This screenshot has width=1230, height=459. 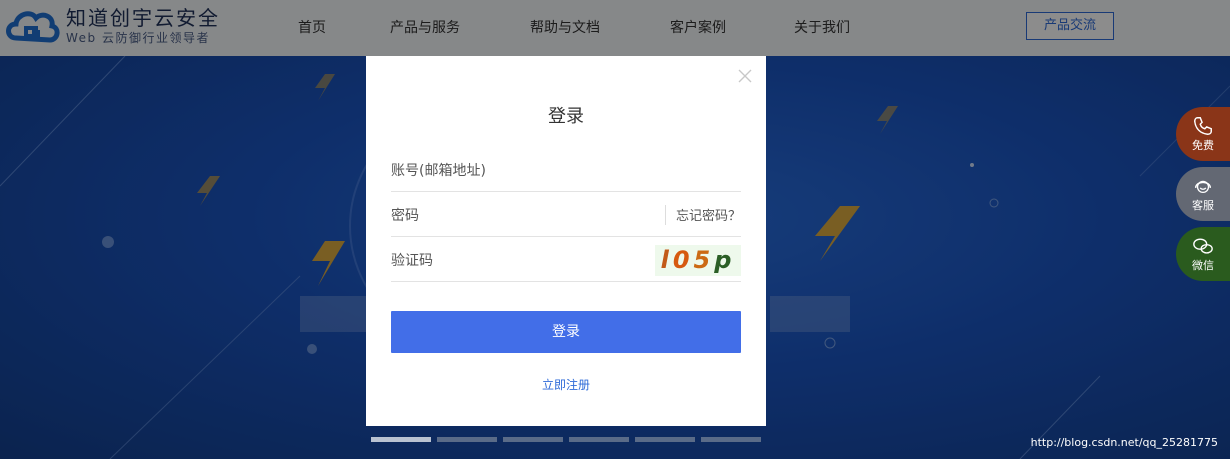 I want to click on captcha-char-2: 0, so click(x=683, y=260).